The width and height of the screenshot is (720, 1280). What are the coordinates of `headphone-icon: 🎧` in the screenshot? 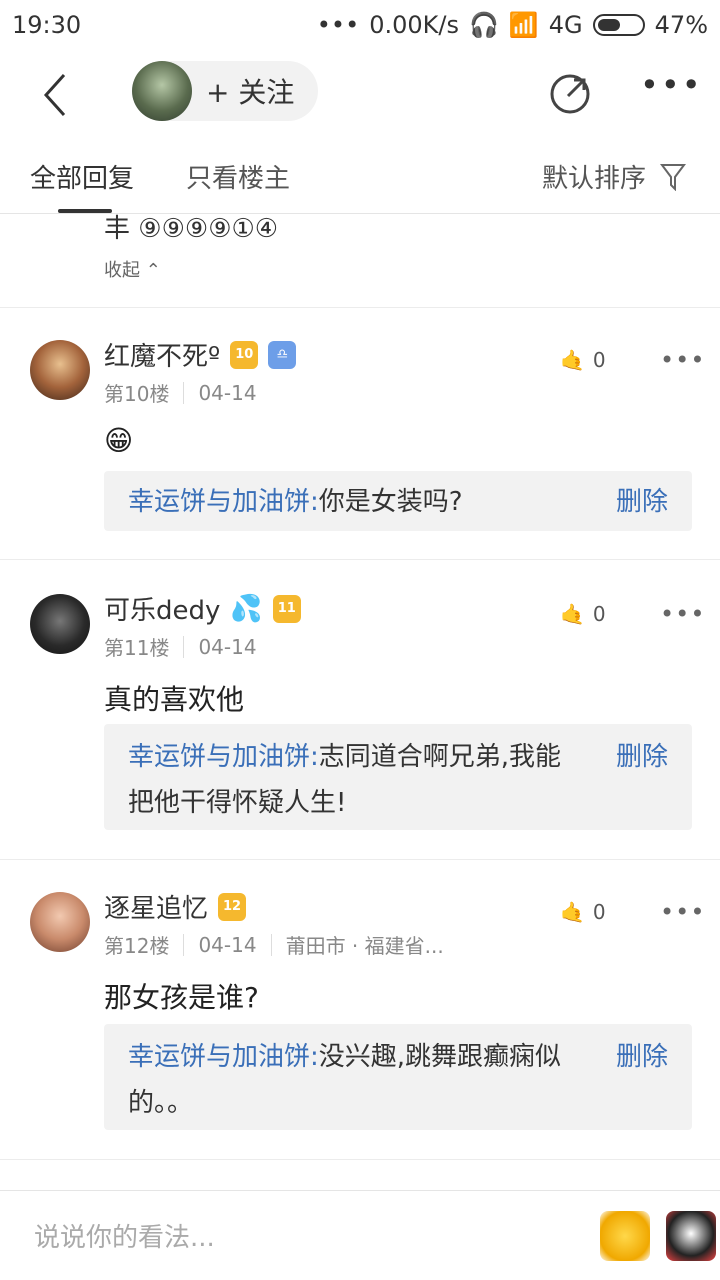 It's located at (484, 25).